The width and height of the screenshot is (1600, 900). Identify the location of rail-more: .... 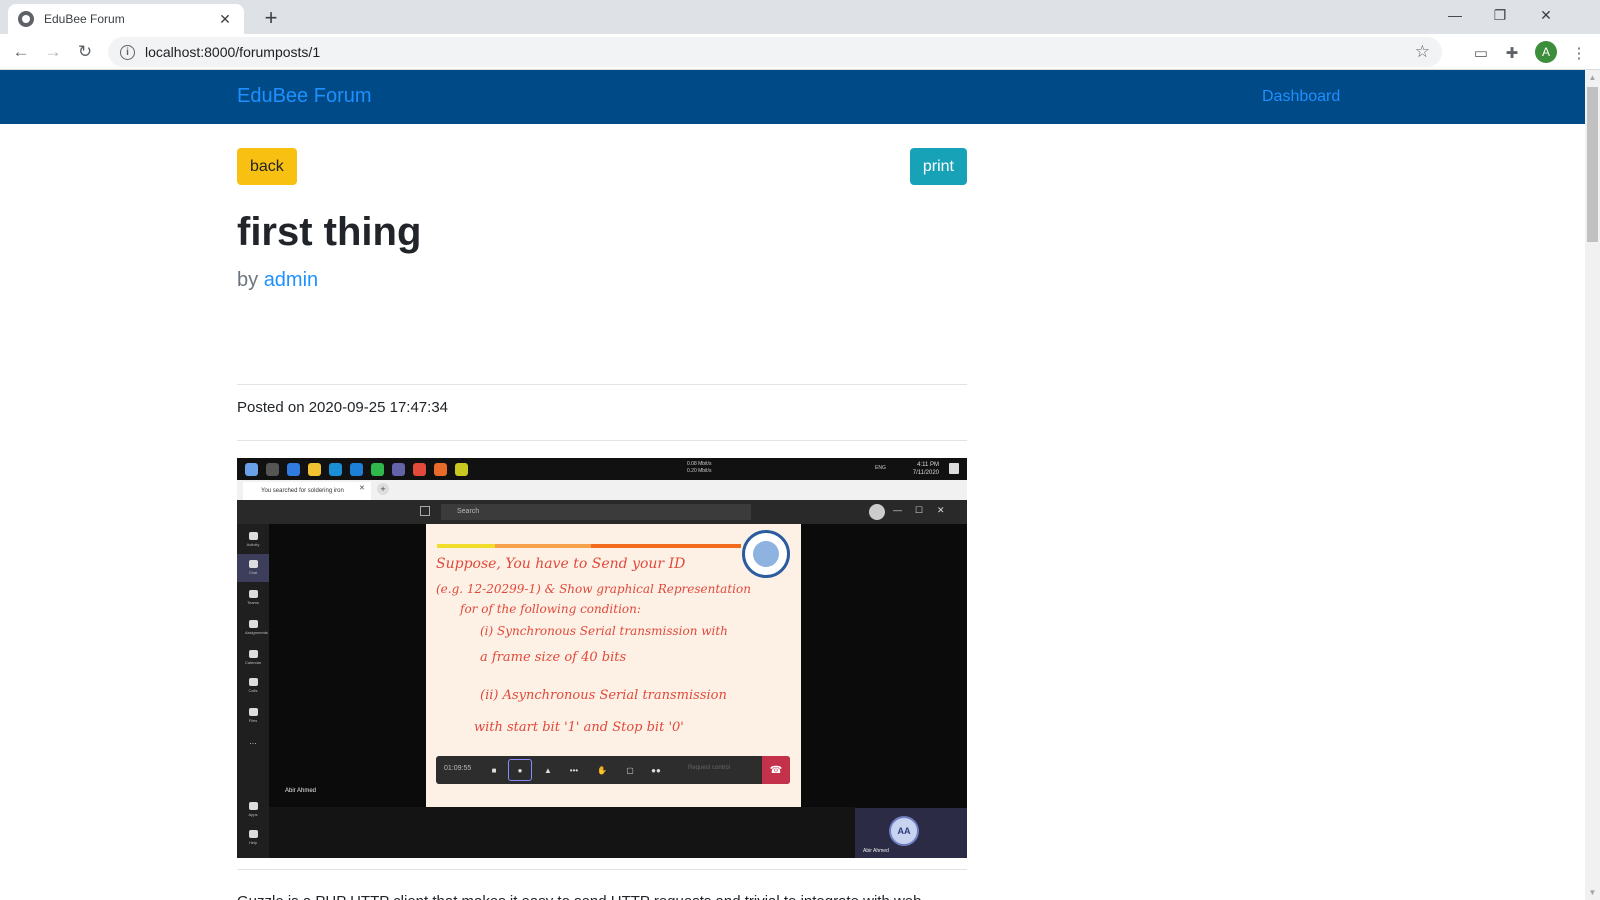
(253, 741).